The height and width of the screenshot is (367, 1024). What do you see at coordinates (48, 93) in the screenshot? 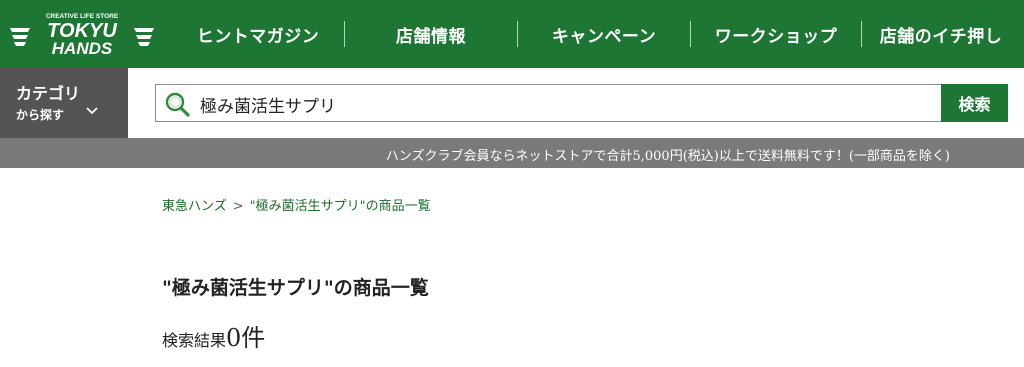
I see `category-title: カテゴリ` at bounding box center [48, 93].